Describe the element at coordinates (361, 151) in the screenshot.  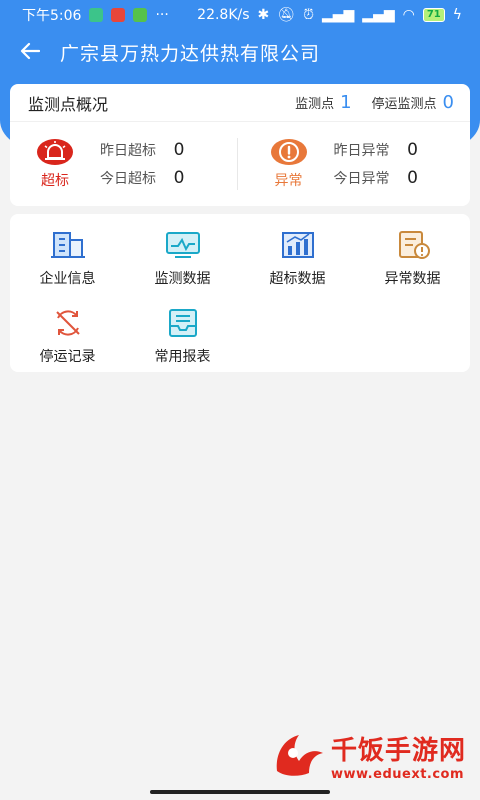
I see `yesterday-abnormal-label: 昨日异常` at that location.